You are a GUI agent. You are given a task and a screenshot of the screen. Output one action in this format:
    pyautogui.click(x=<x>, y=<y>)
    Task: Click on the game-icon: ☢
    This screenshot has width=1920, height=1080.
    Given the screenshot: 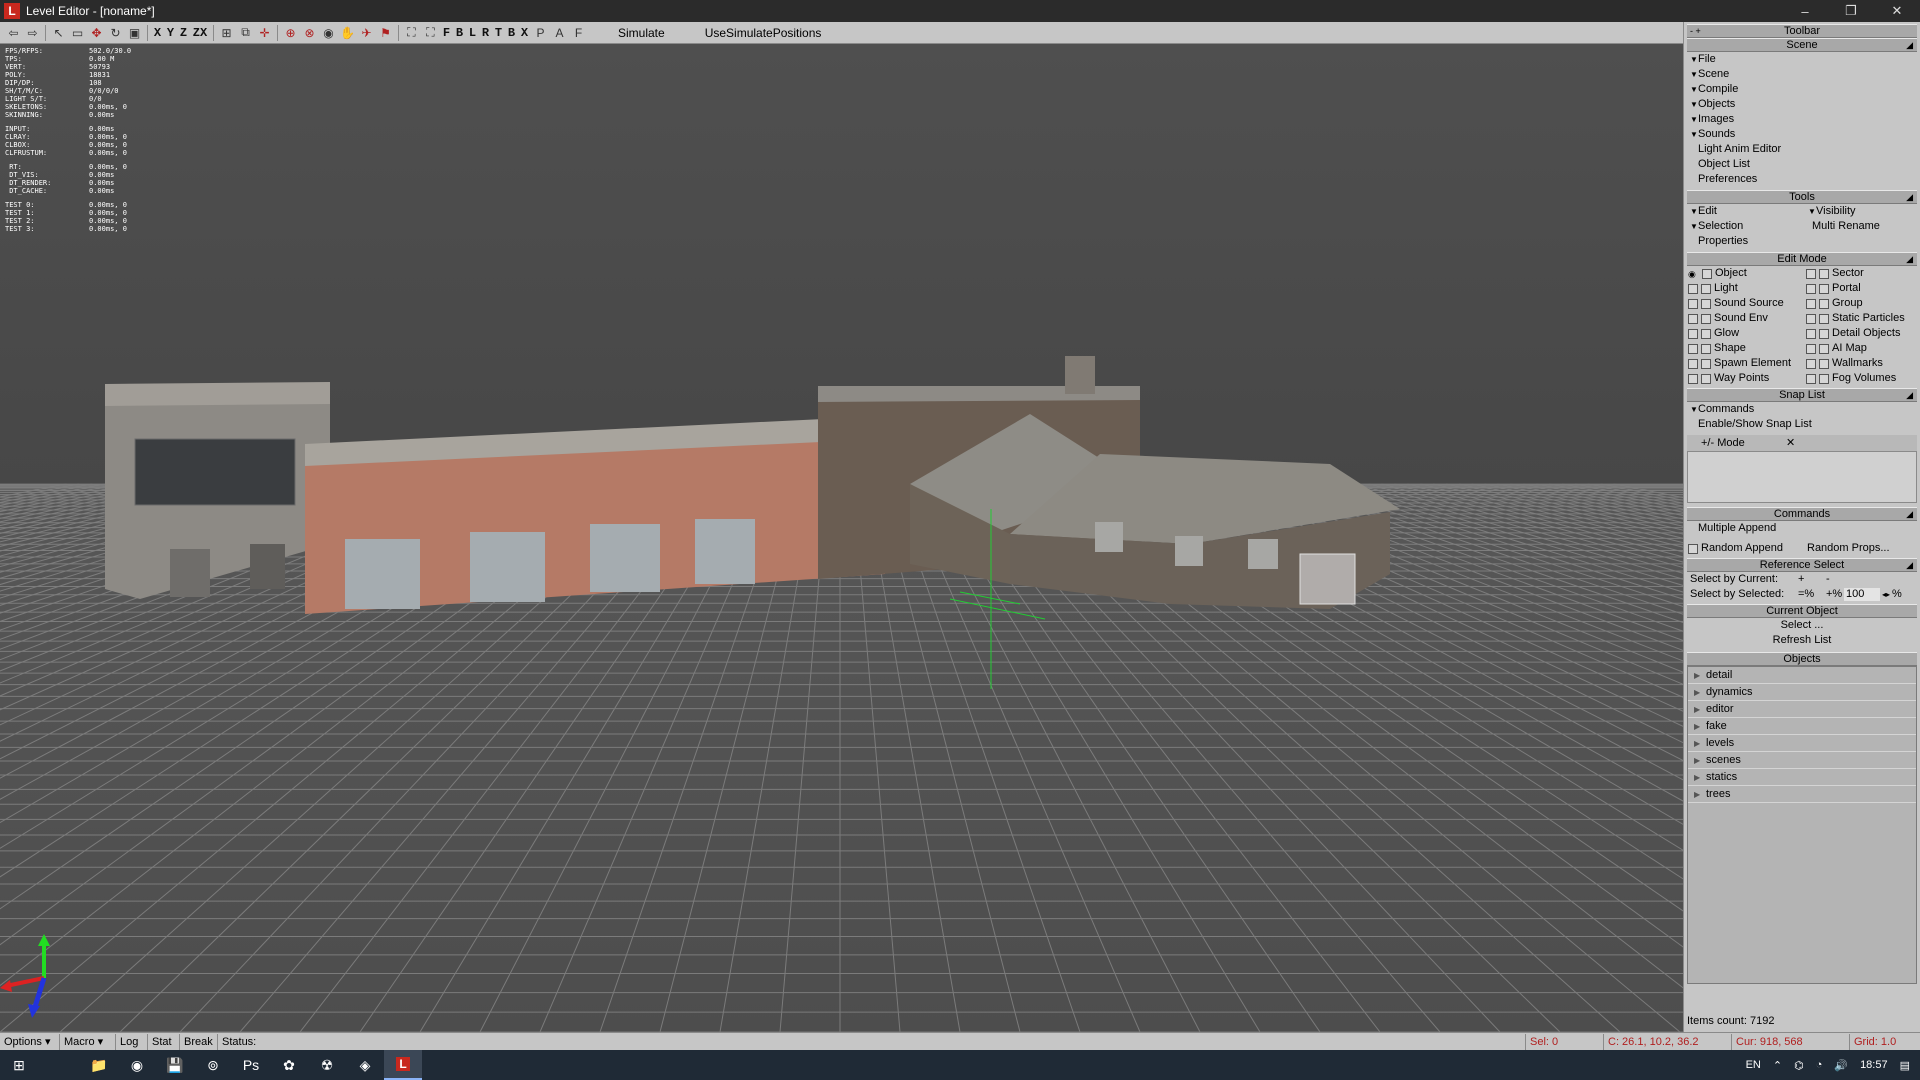 What is the action you would take?
    pyautogui.click(x=327, y=1065)
    